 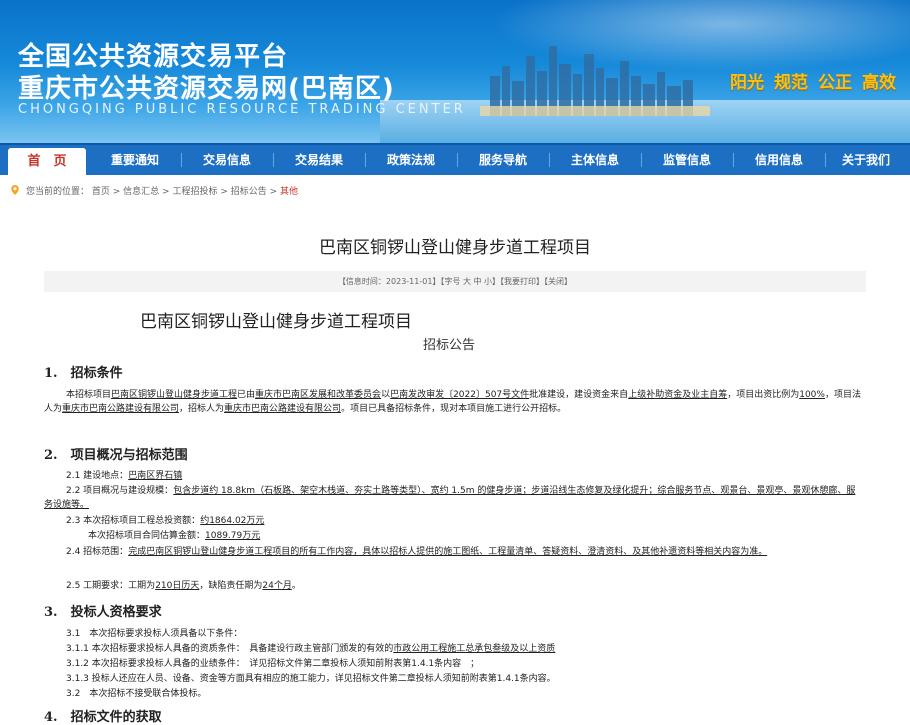 I want to click on nav-item-service-guide: 服务导航, so click(x=503, y=160).